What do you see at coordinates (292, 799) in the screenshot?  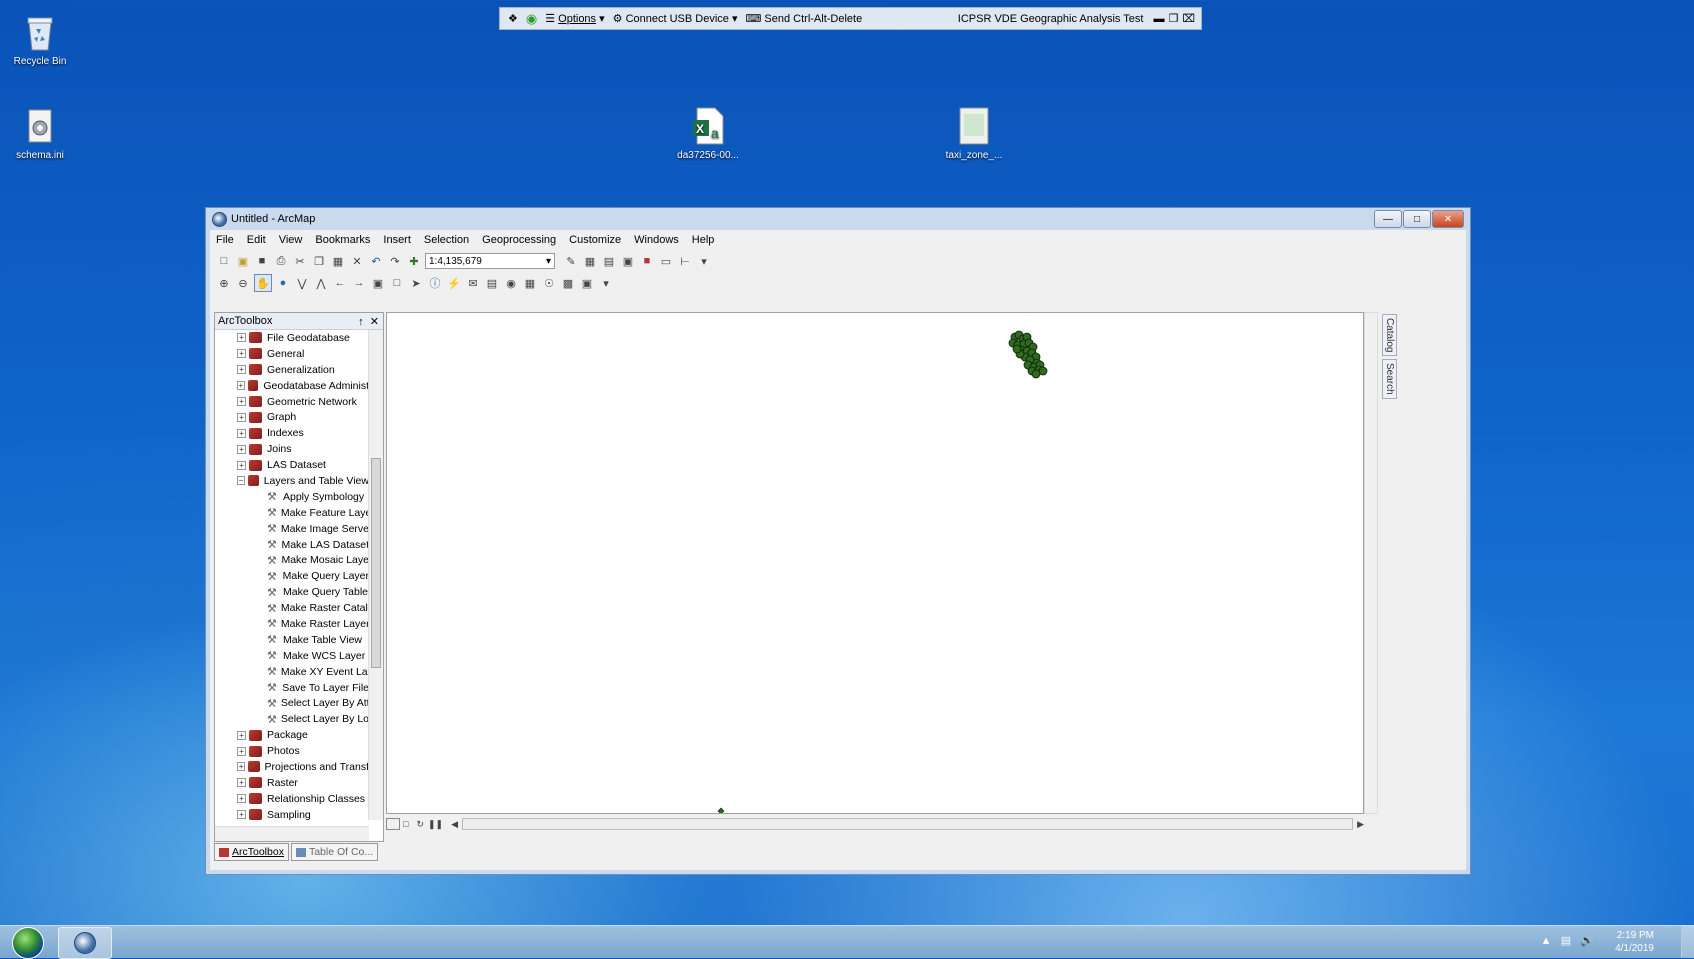 I see `toolbox-item: + Relationship Classes` at bounding box center [292, 799].